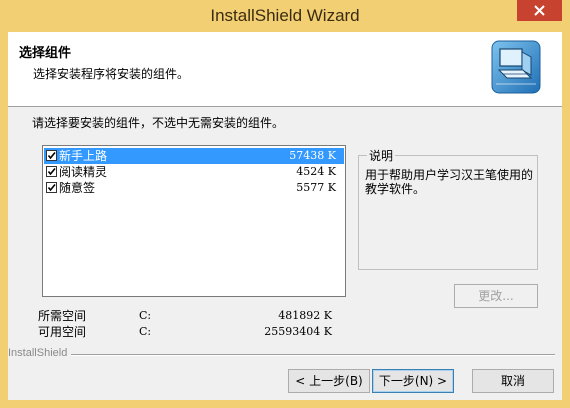 This screenshot has height=408, width=570. Describe the element at coordinates (158, 123) in the screenshot. I see `instruction-text: 请选择要安装的组件，不选中无需安装的组件。` at that location.